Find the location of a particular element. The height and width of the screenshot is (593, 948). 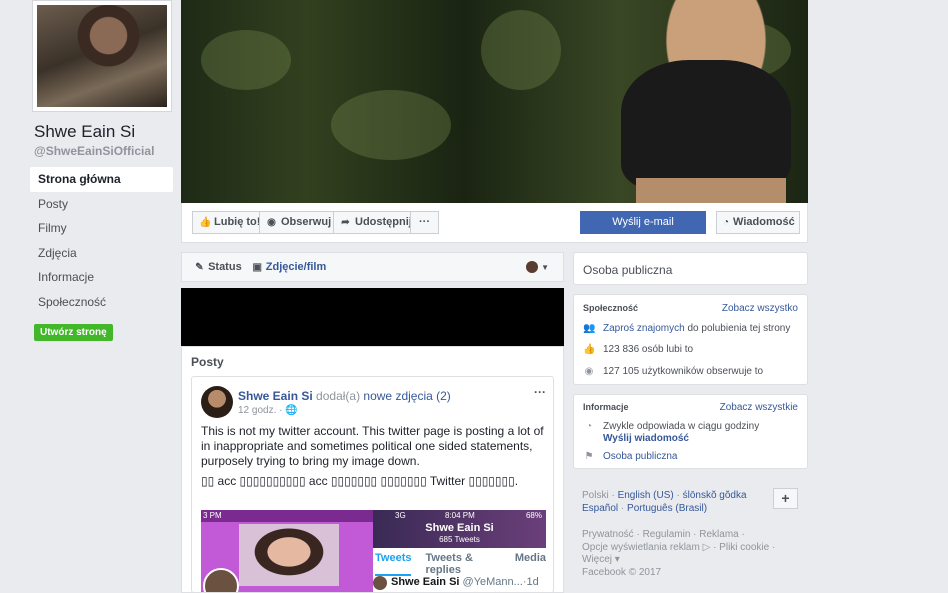

posting-as-dropdown: ▼ is located at coordinates (537, 267).